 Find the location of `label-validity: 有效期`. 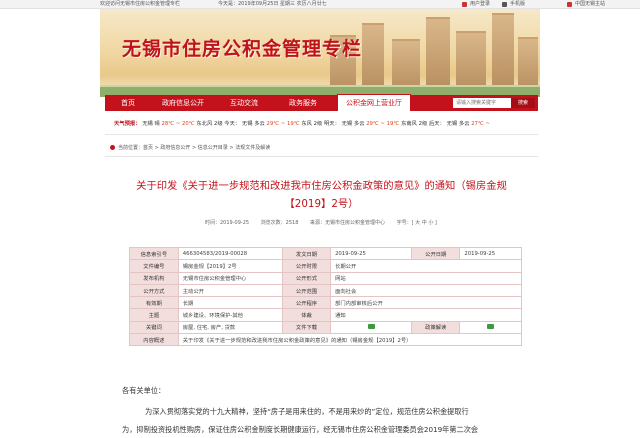

label-validity: 有效期 is located at coordinates (154, 303).